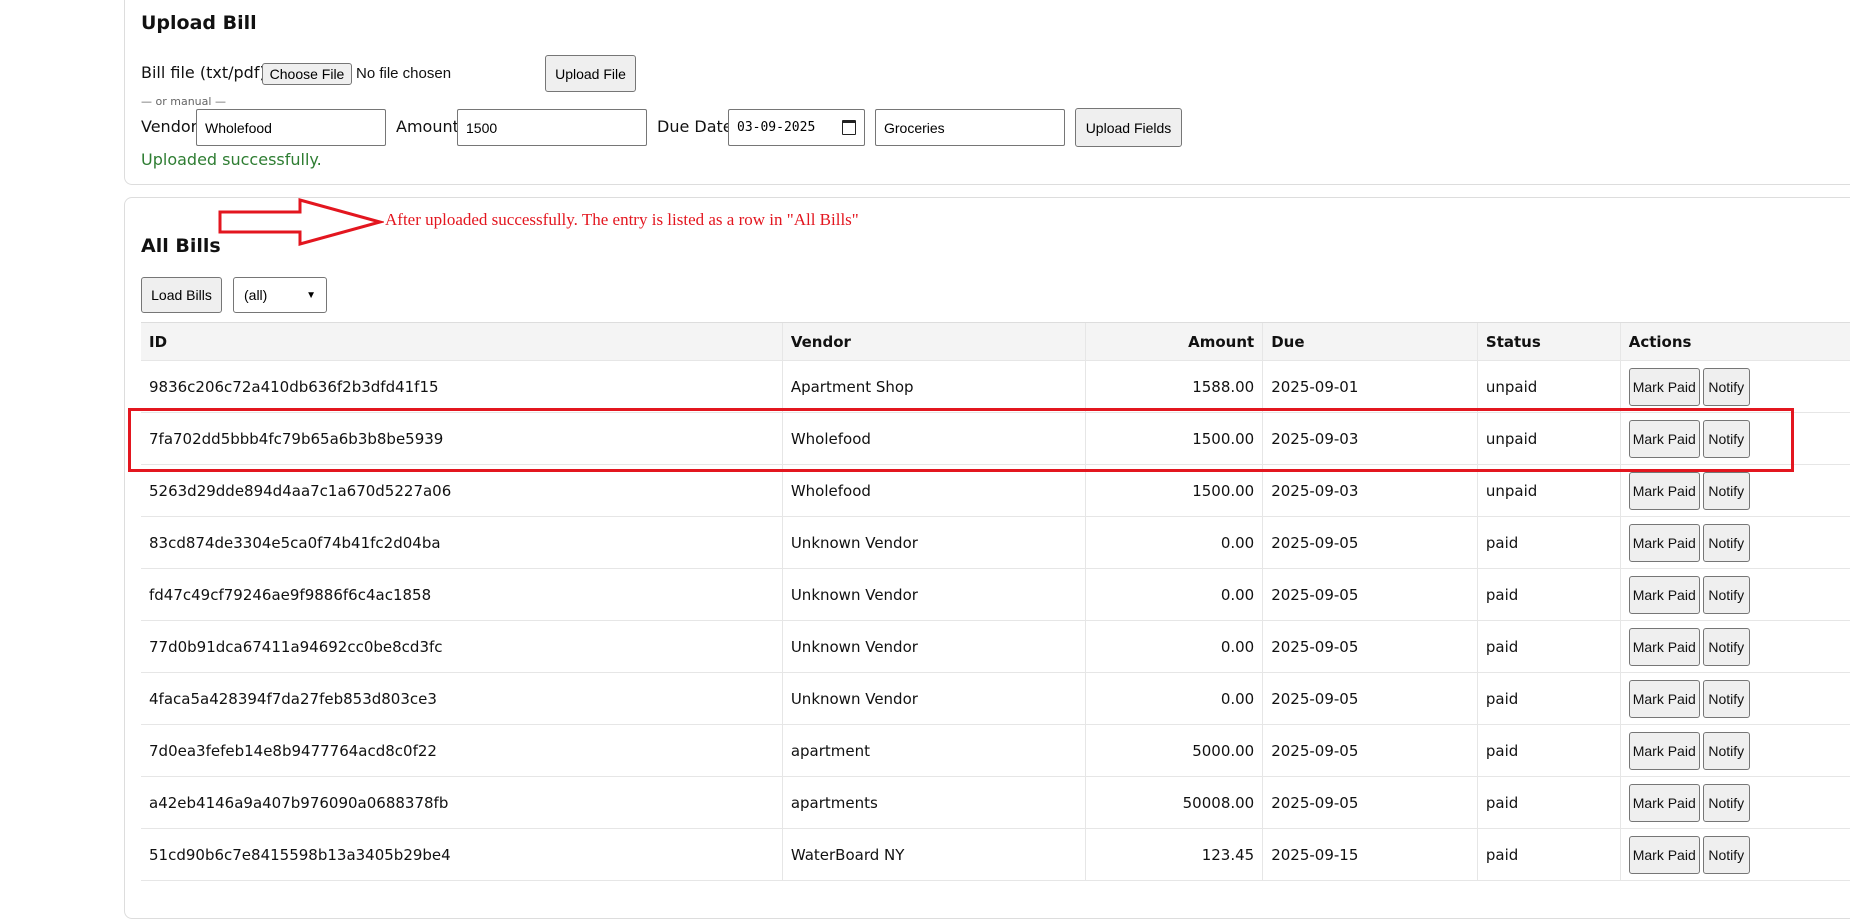 The height and width of the screenshot is (919, 1850). I want to click on upload-file-button: Upload File, so click(590, 73).